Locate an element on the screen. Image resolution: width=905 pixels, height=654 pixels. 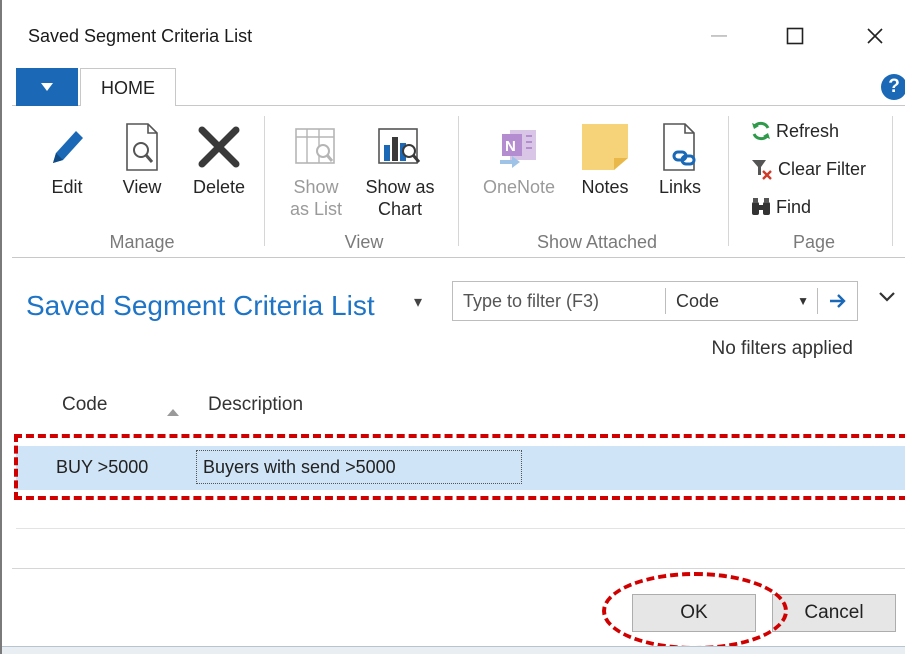
delete-x-icon is located at coordinates (219, 147).